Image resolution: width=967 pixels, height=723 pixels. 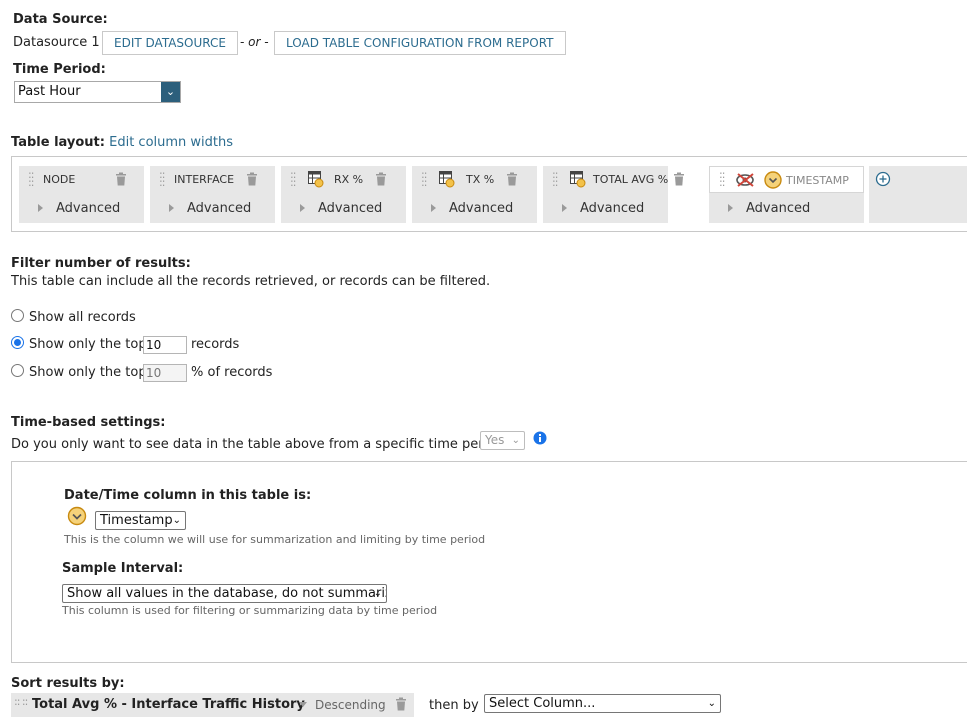 What do you see at coordinates (454, 705) in the screenshot?
I see `then-by-label: then by` at bounding box center [454, 705].